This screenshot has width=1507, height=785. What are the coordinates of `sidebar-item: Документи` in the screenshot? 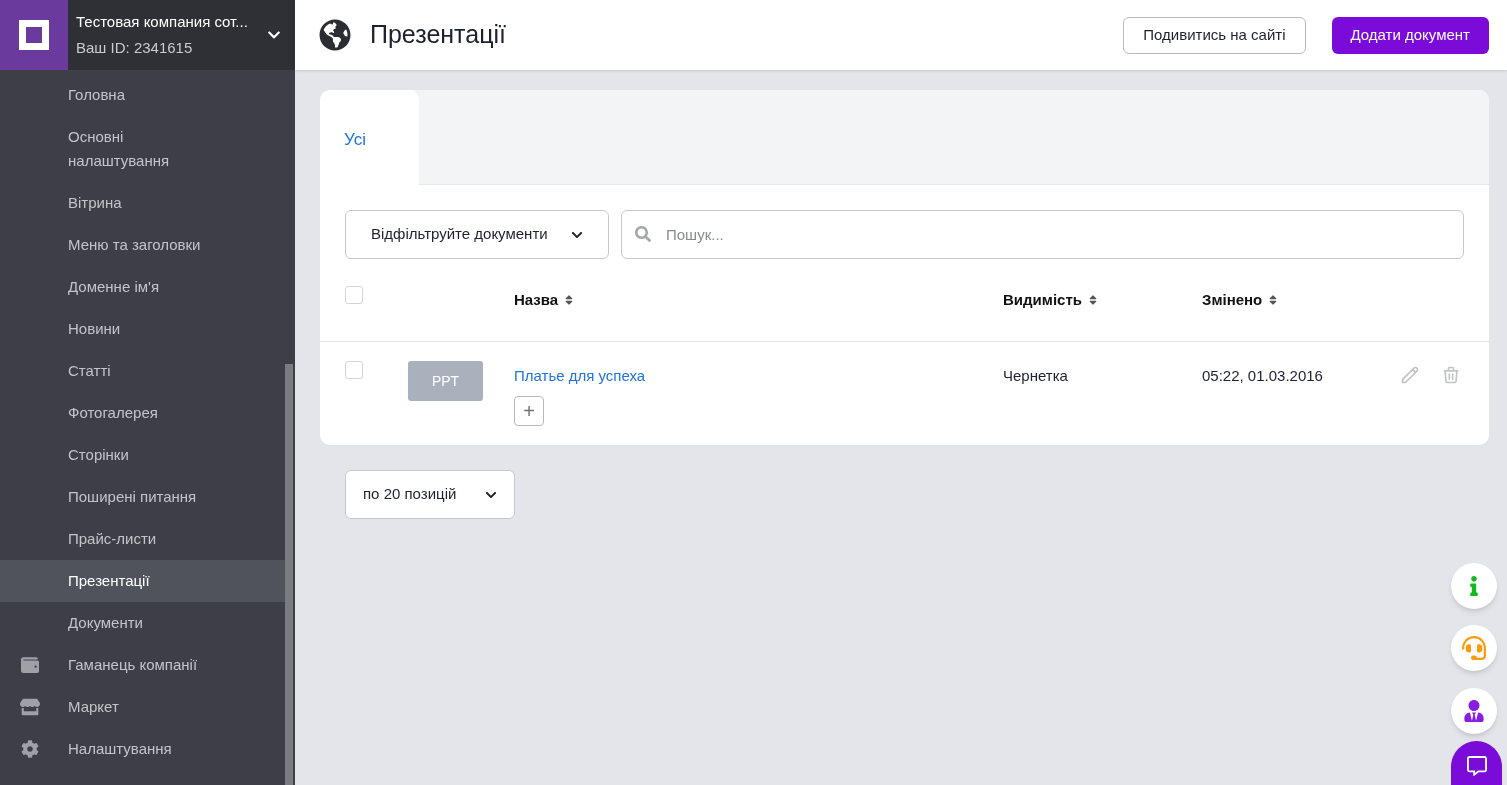 It's located at (142, 623).